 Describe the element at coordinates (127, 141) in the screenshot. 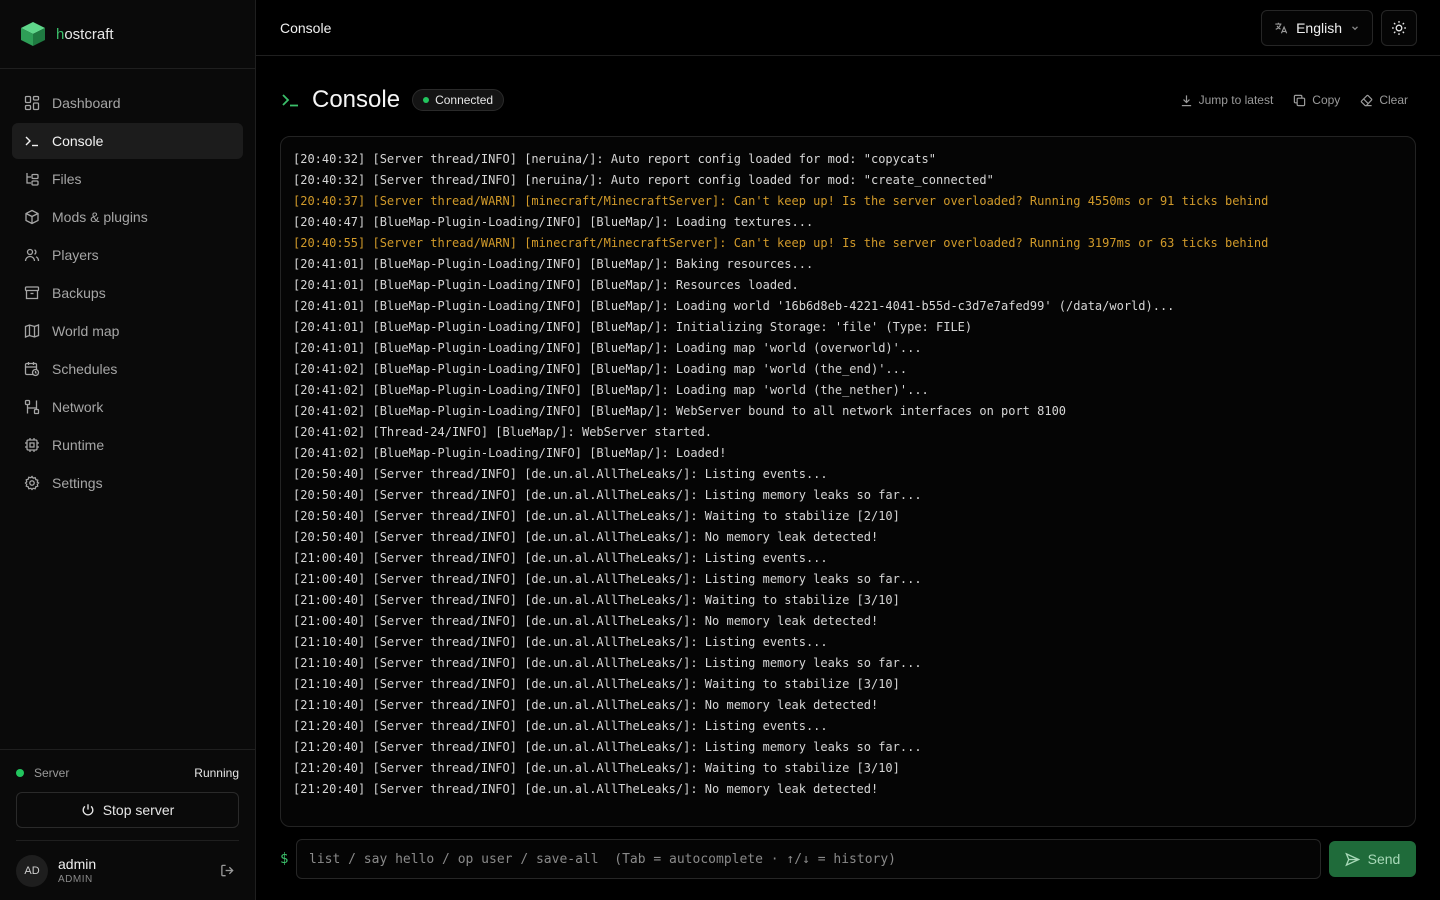

I see `sidebar-item-console: Console` at that location.